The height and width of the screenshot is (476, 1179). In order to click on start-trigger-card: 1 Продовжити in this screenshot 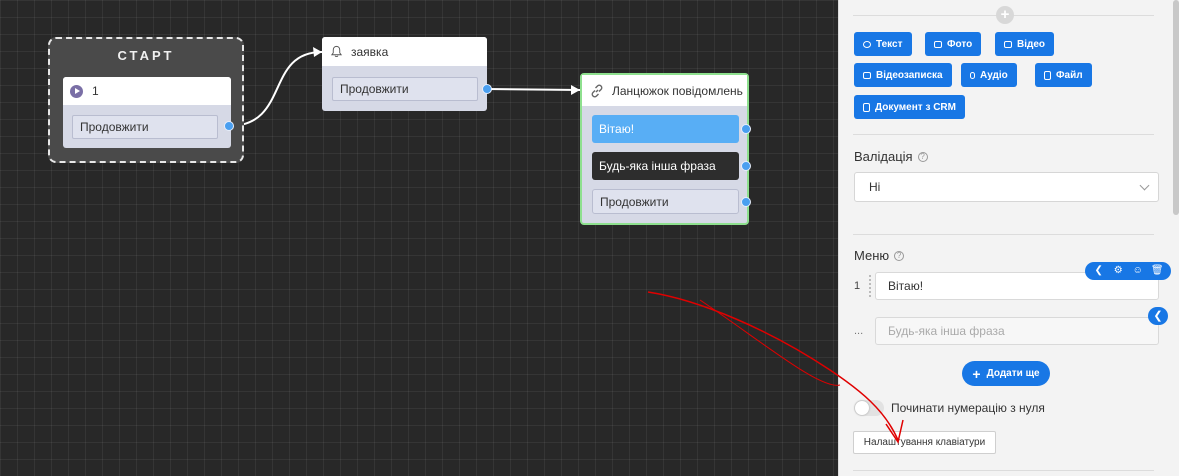, I will do `click(147, 112)`.